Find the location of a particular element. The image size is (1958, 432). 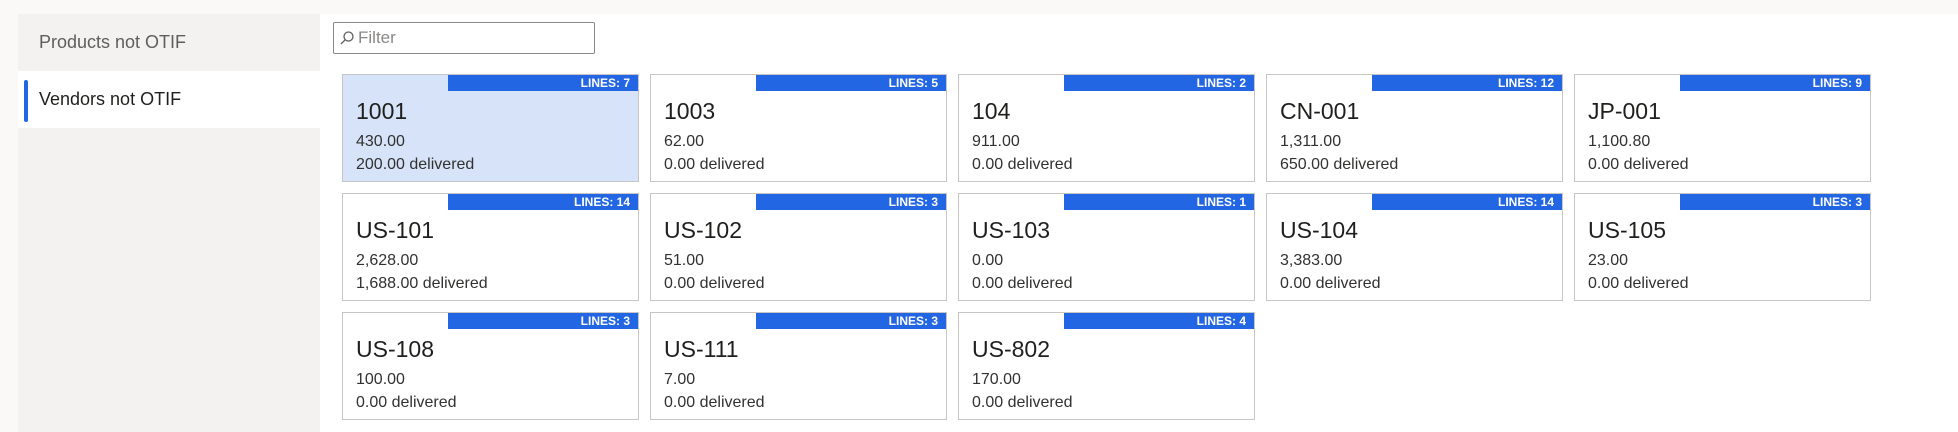

lines-badge: LINES: 5 is located at coordinates (851, 83).